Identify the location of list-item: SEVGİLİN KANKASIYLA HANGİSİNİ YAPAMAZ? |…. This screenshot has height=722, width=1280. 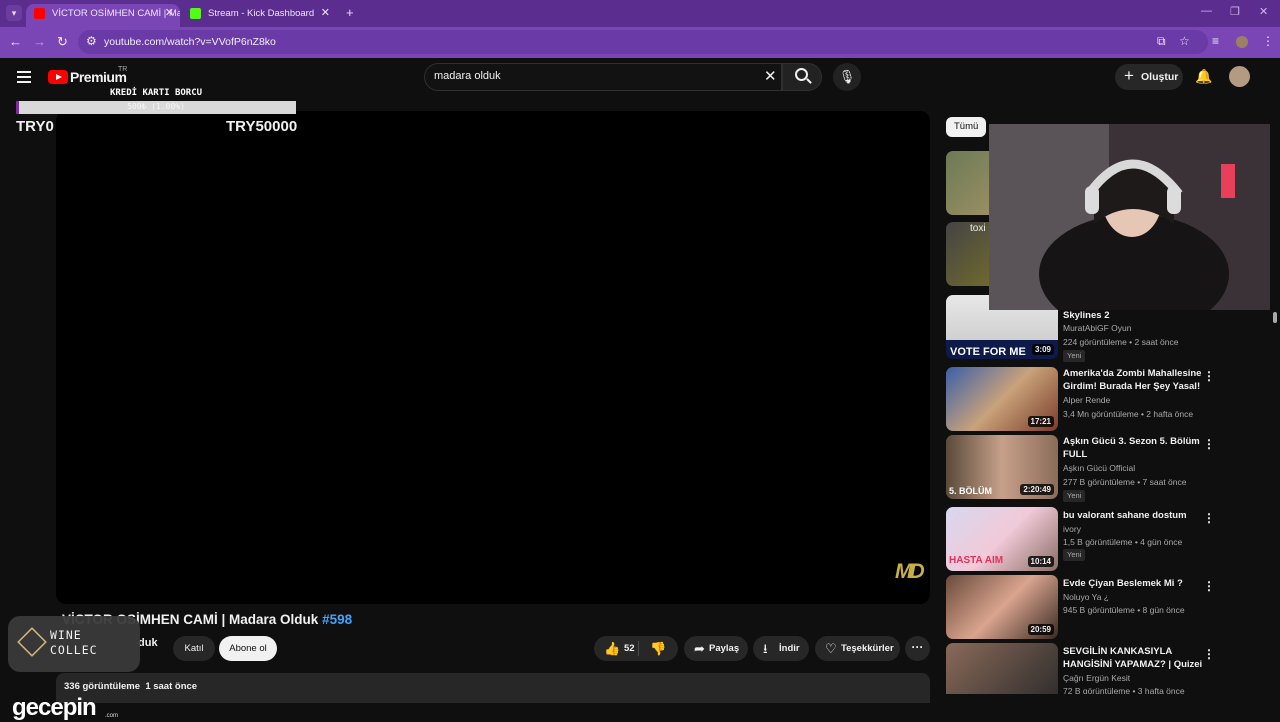
(1081, 668).